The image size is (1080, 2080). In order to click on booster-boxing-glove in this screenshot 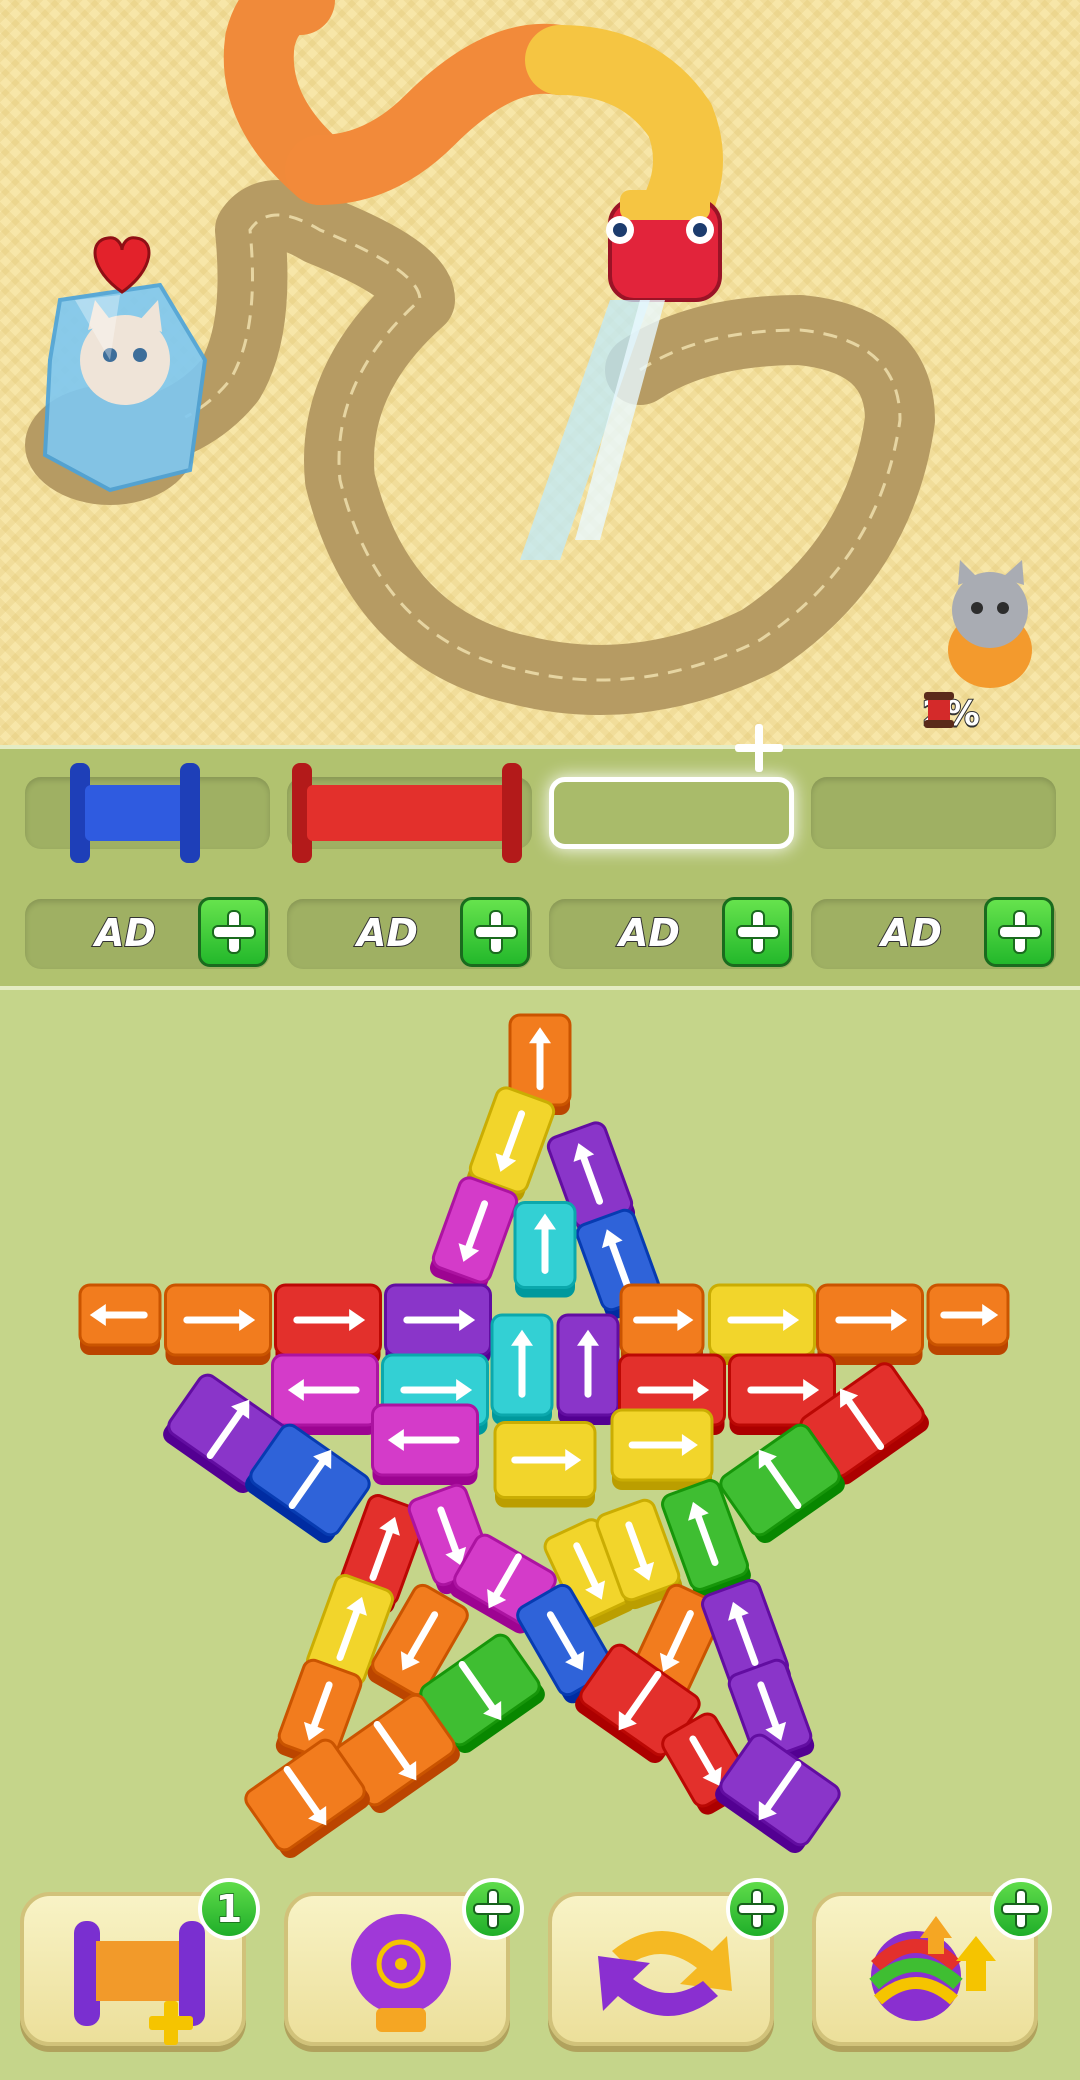, I will do `click(404, 1962)`.